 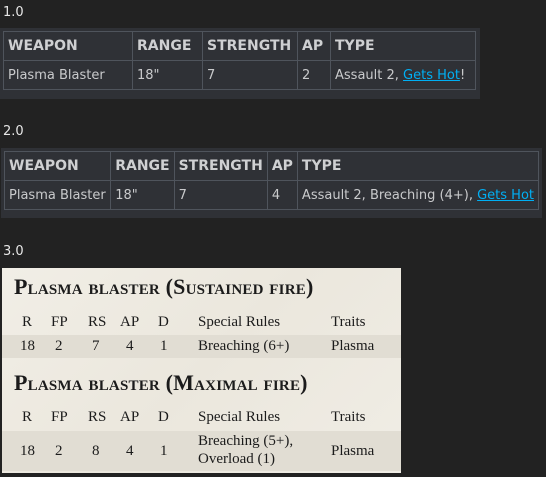 What do you see at coordinates (389, 195) in the screenshot?
I see `type-text: Assault 2, Breaching (4+),` at bounding box center [389, 195].